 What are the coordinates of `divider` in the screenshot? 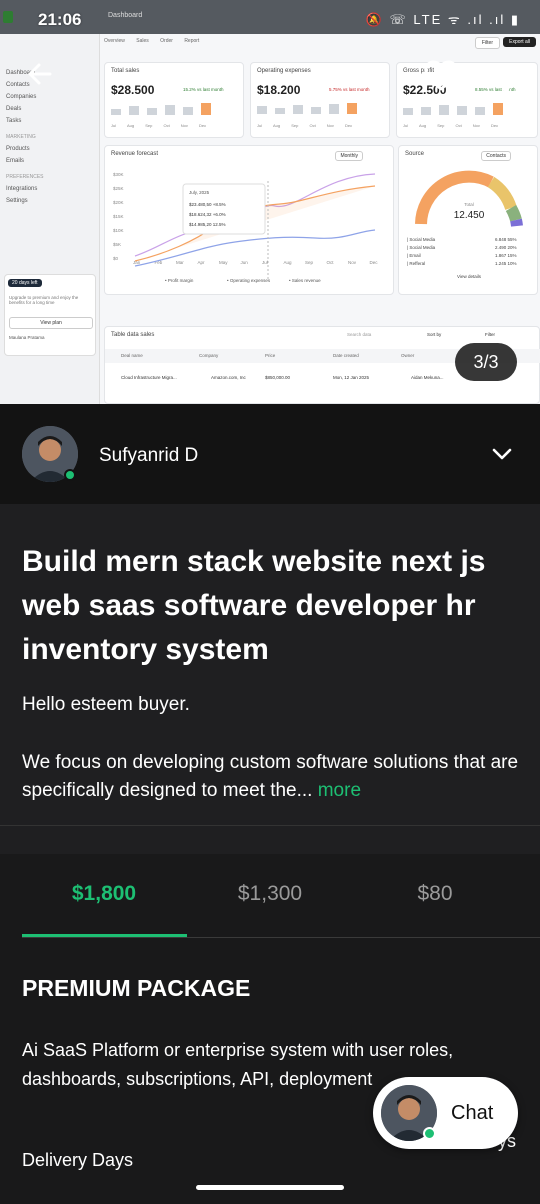 It's located at (270, 825).